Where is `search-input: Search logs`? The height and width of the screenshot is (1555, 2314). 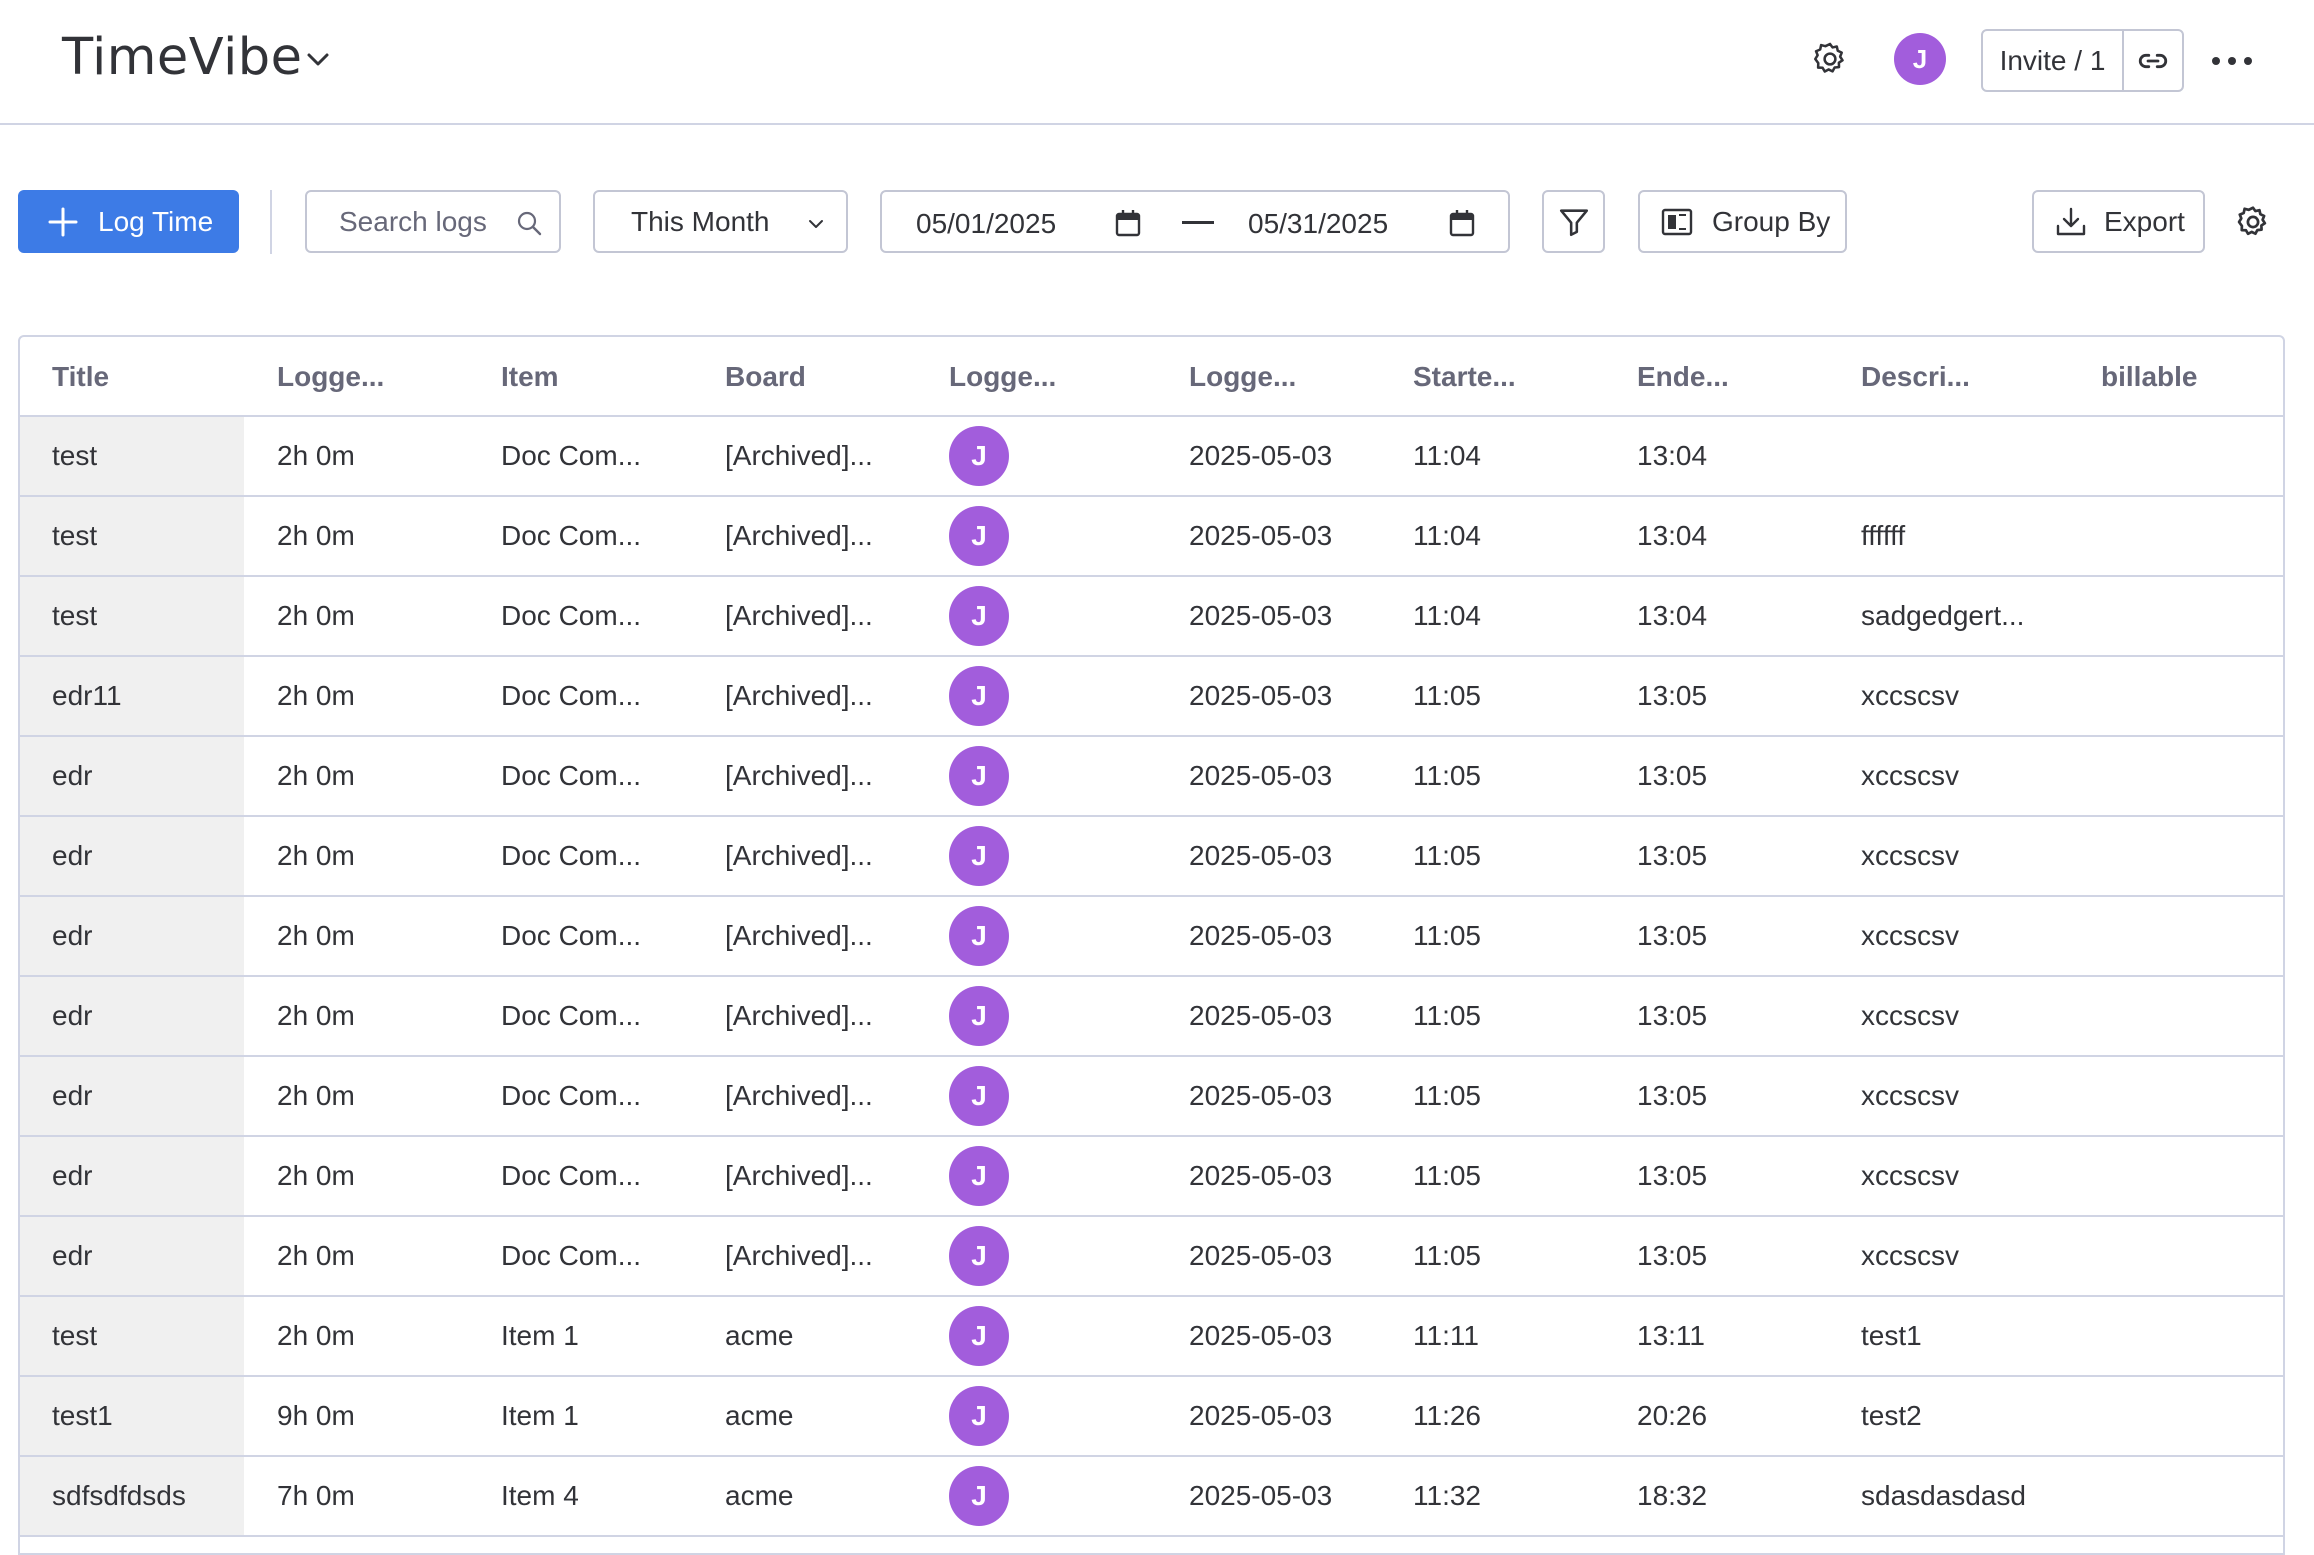
search-input: Search logs is located at coordinates (433, 221).